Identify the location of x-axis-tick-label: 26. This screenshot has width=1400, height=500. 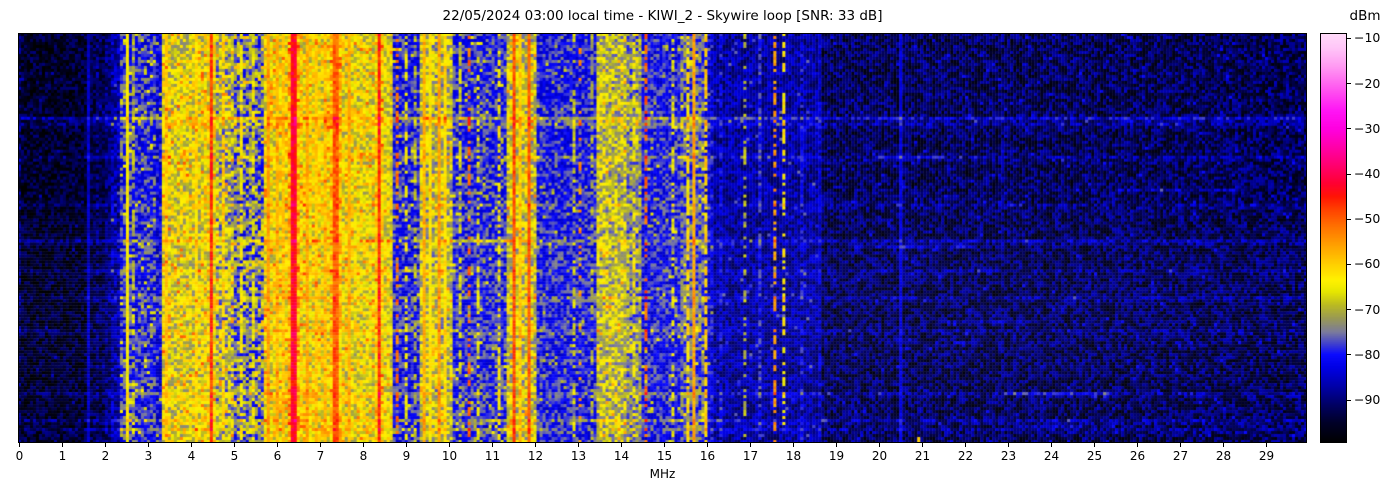
(1137, 456).